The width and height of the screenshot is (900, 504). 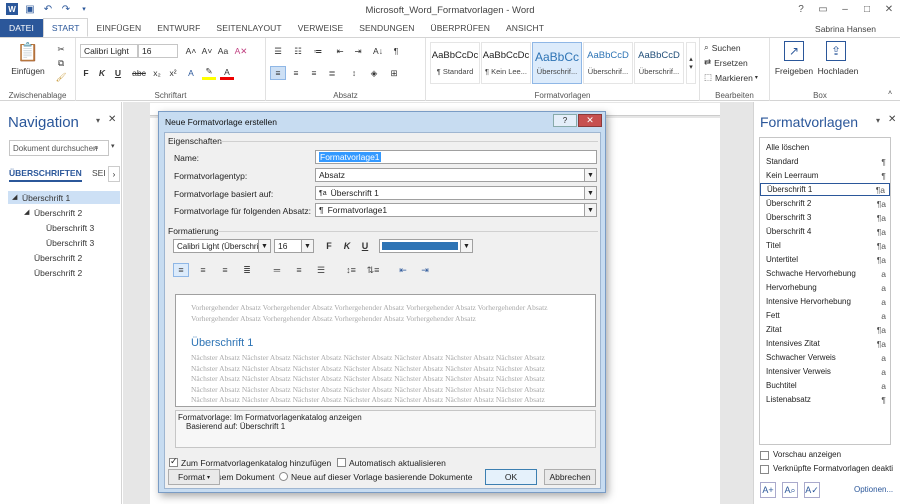 What do you see at coordinates (114, 174) in the screenshot?
I see `chevron-right-icon: ›` at bounding box center [114, 174].